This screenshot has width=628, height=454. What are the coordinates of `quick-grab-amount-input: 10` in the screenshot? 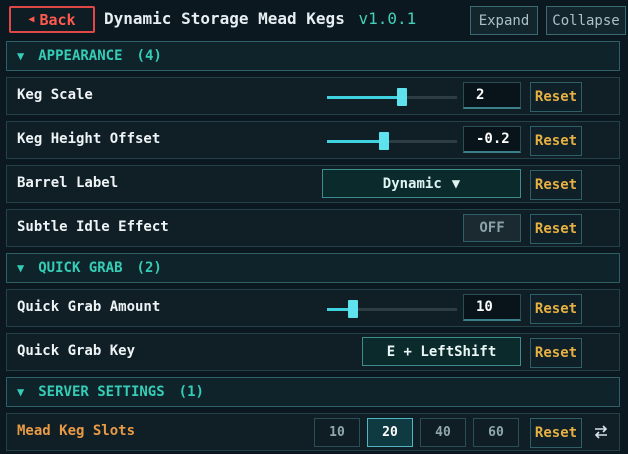 It's located at (492, 307).